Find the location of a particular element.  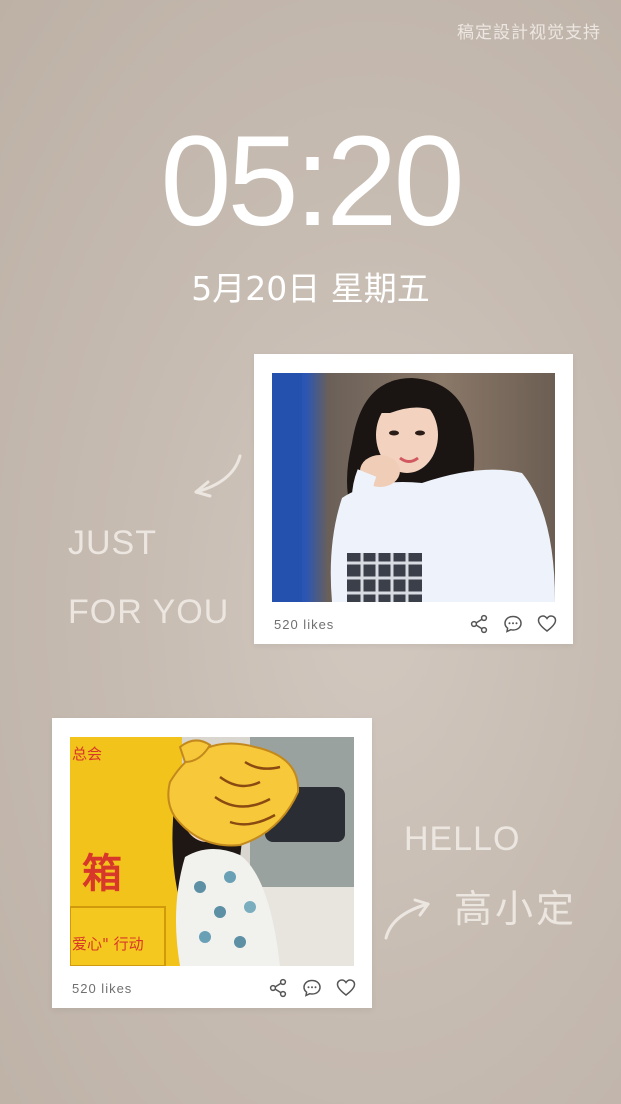

caption-just: JUST is located at coordinates (112, 543).